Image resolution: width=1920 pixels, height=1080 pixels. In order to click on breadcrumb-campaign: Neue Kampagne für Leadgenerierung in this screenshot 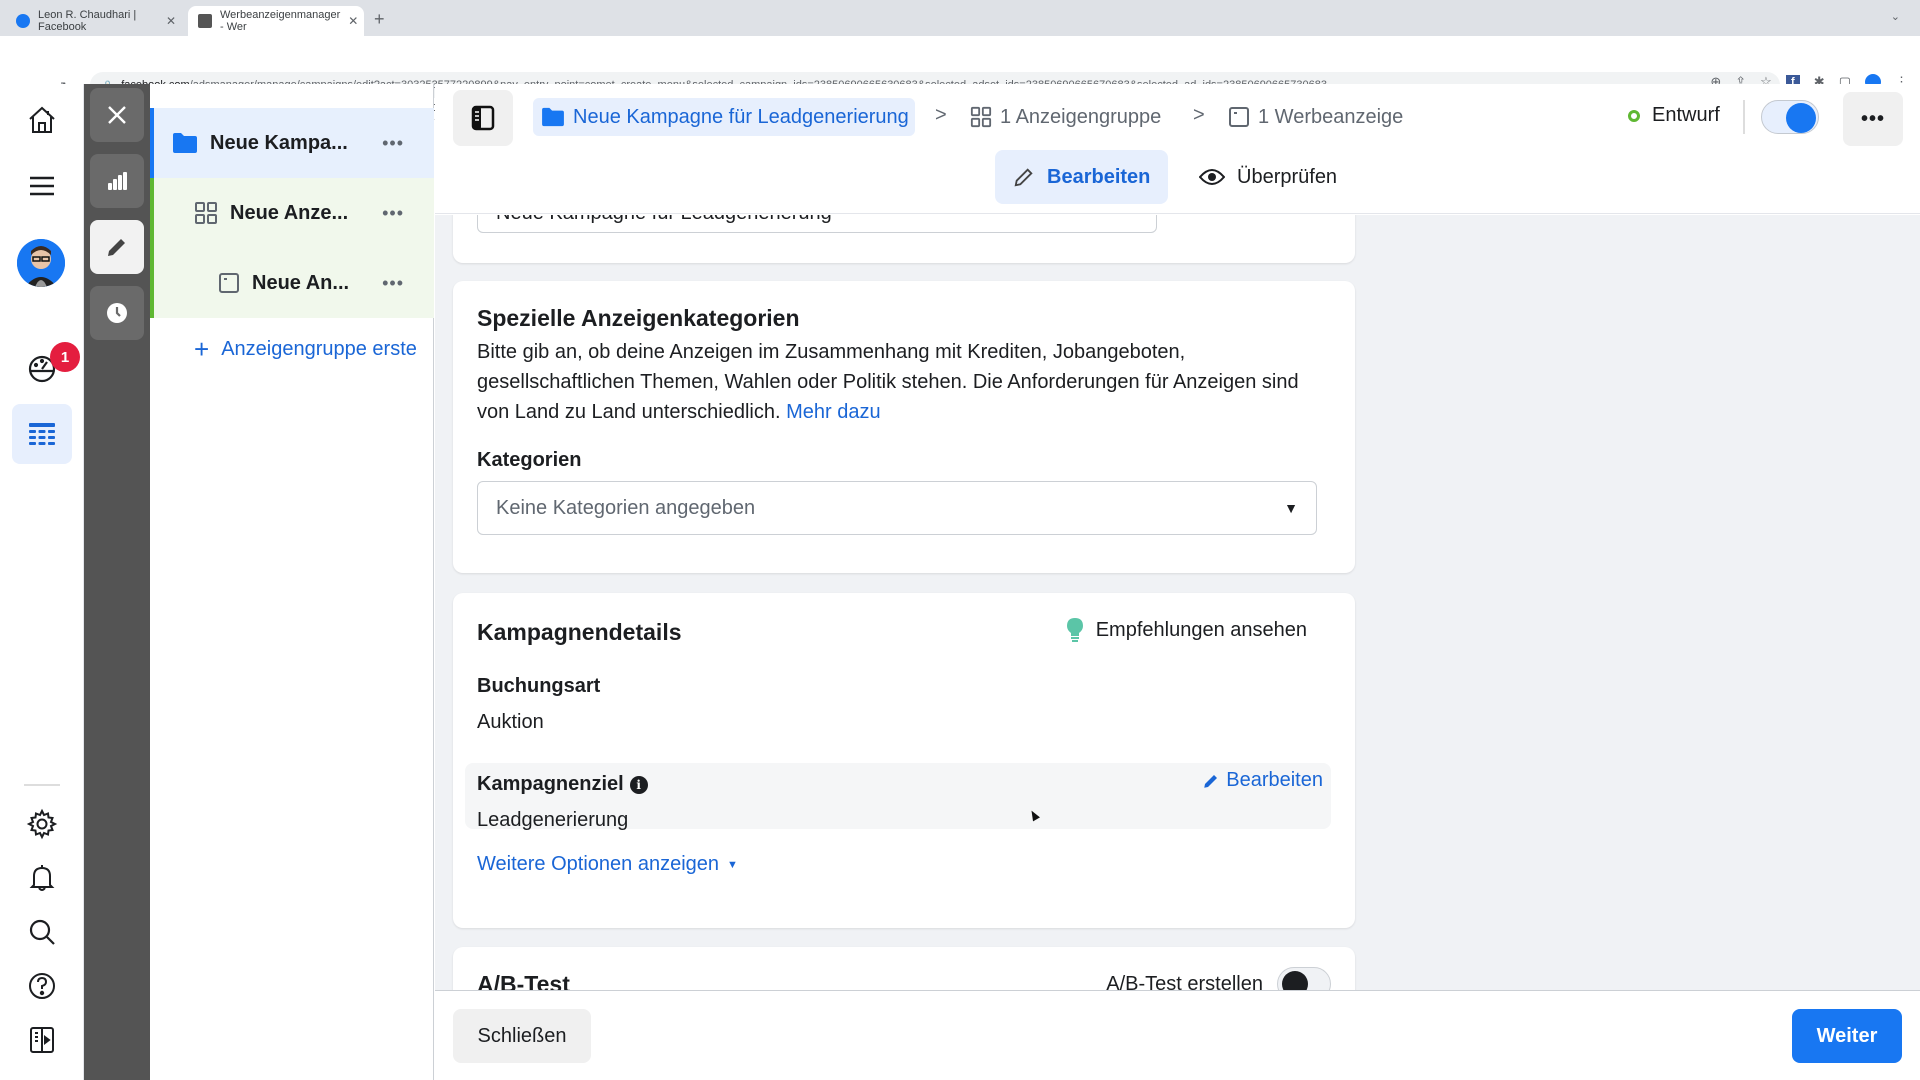, I will do `click(724, 117)`.